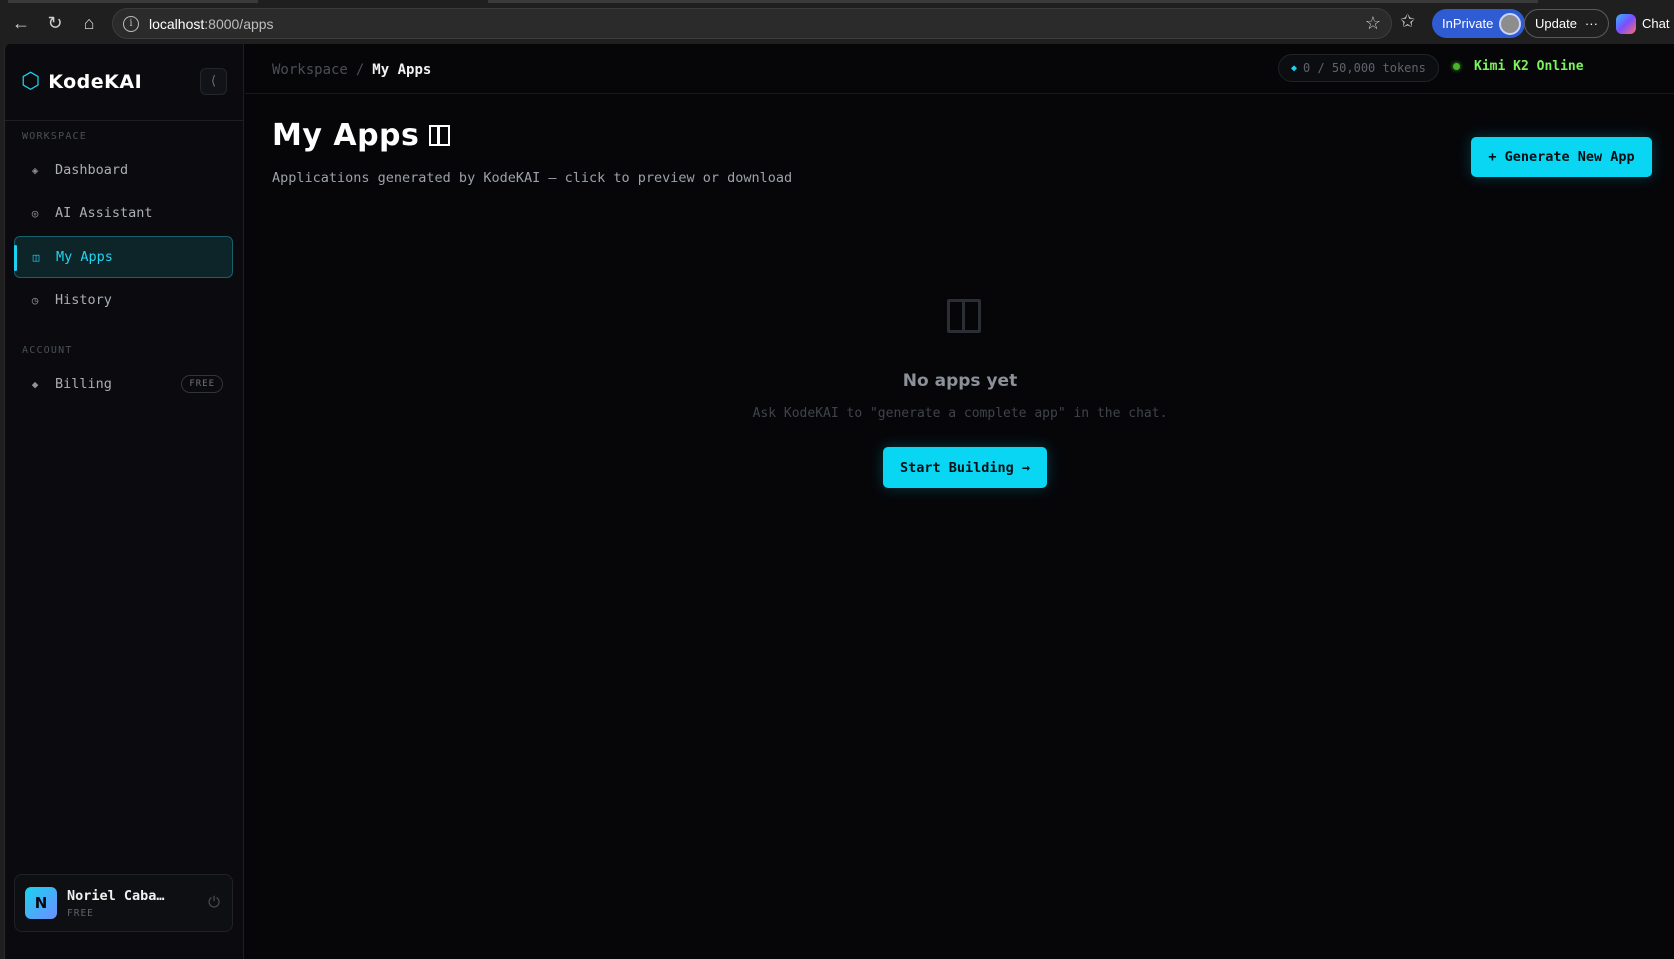 This screenshot has height=959, width=1674. I want to click on update-button: Update ···, so click(1566, 23).